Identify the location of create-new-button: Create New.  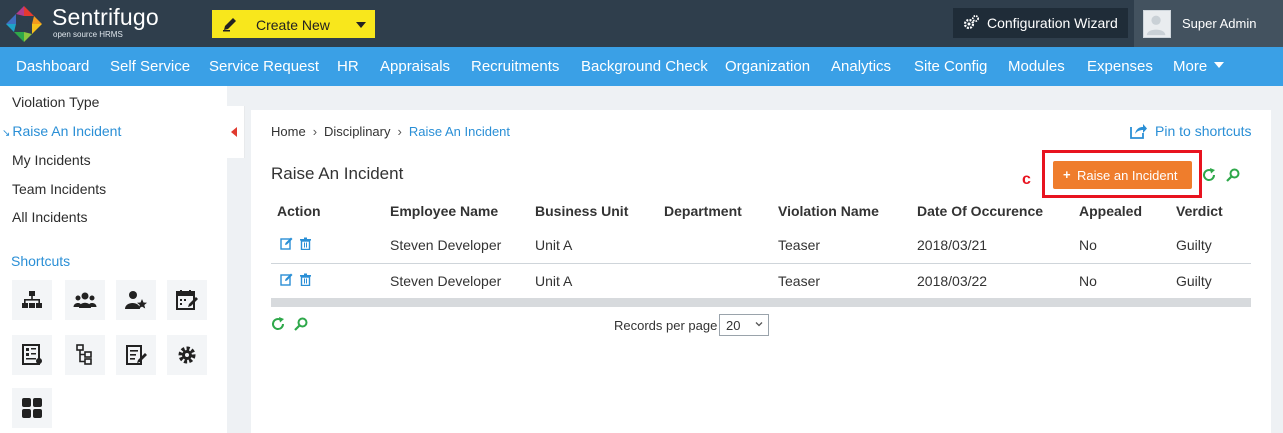
(293, 24).